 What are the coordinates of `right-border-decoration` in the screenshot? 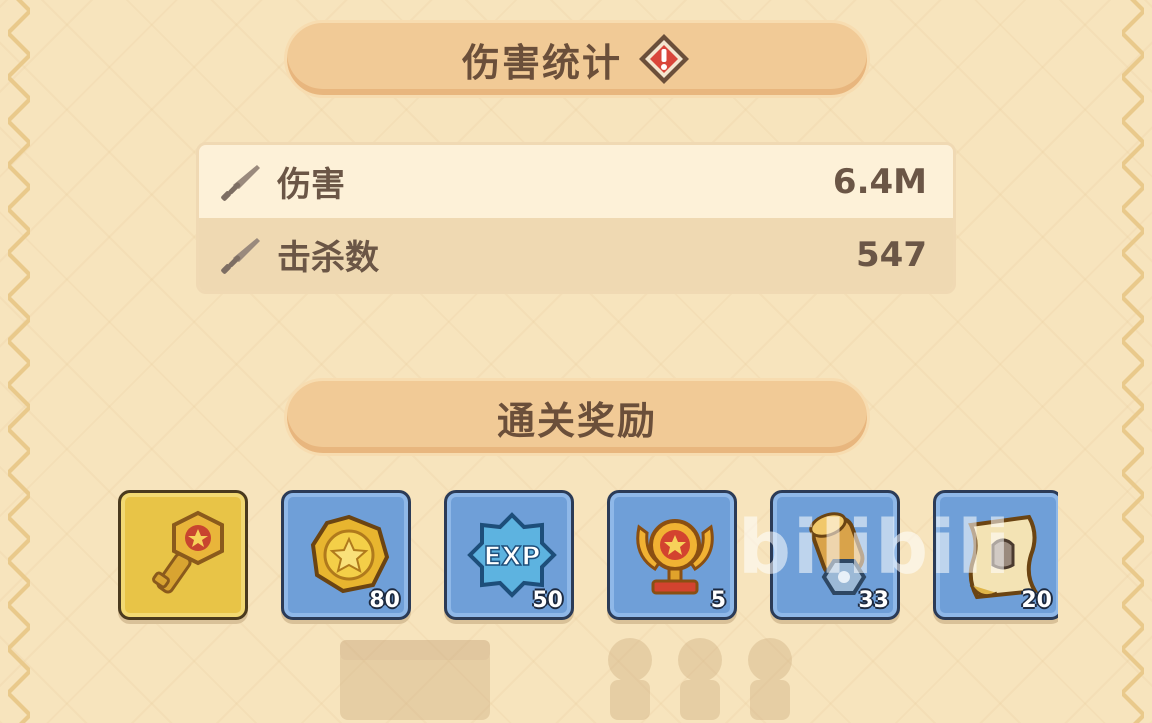 It's located at (1133, 361).